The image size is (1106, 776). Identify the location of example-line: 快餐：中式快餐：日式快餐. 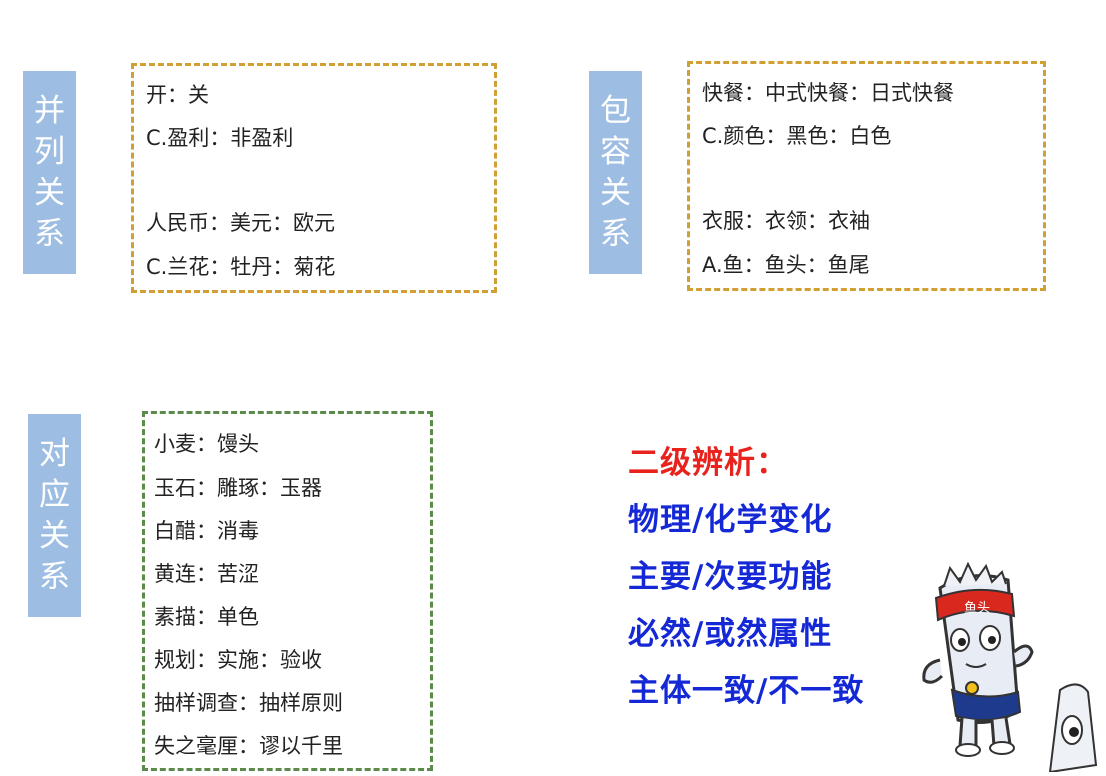
(828, 93).